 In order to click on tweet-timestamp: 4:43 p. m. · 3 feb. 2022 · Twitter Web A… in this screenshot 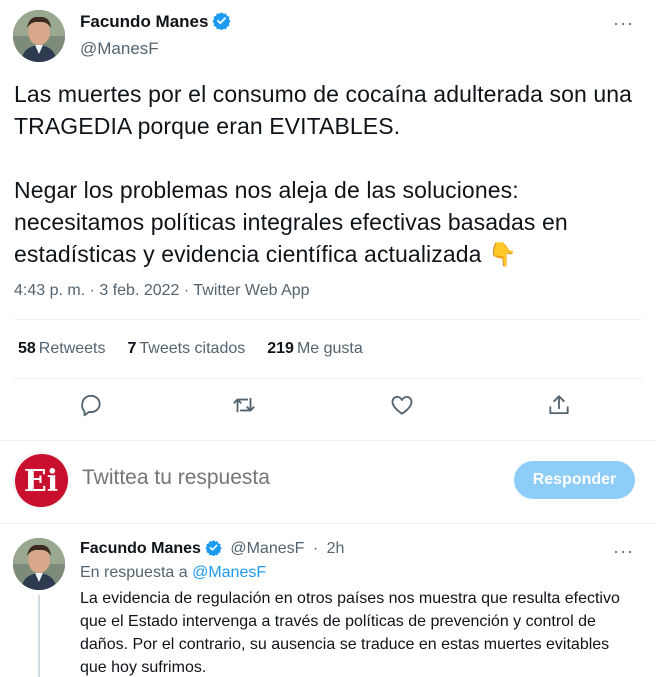, I will do `click(162, 291)`.